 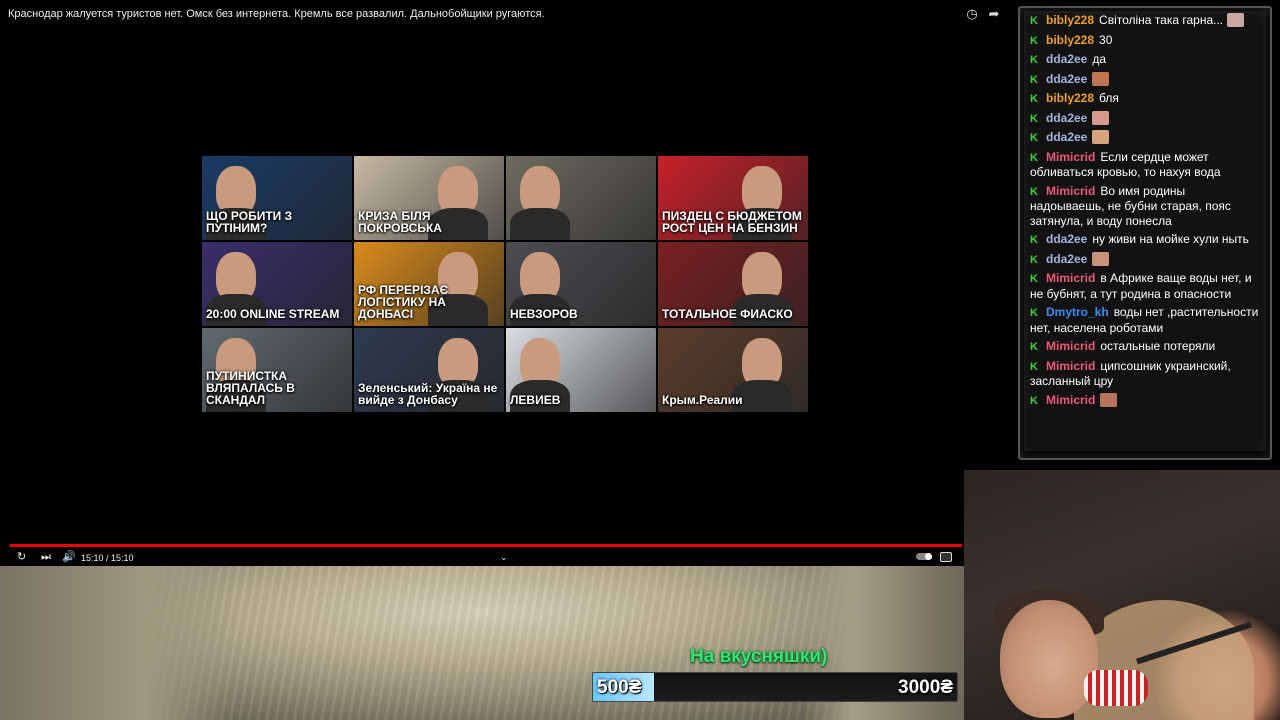 What do you see at coordinates (428, 394) in the screenshot?
I see `thumbnail-caption: Зеленський: Україна не вийде з Донбасу` at bounding box center [428, 394].